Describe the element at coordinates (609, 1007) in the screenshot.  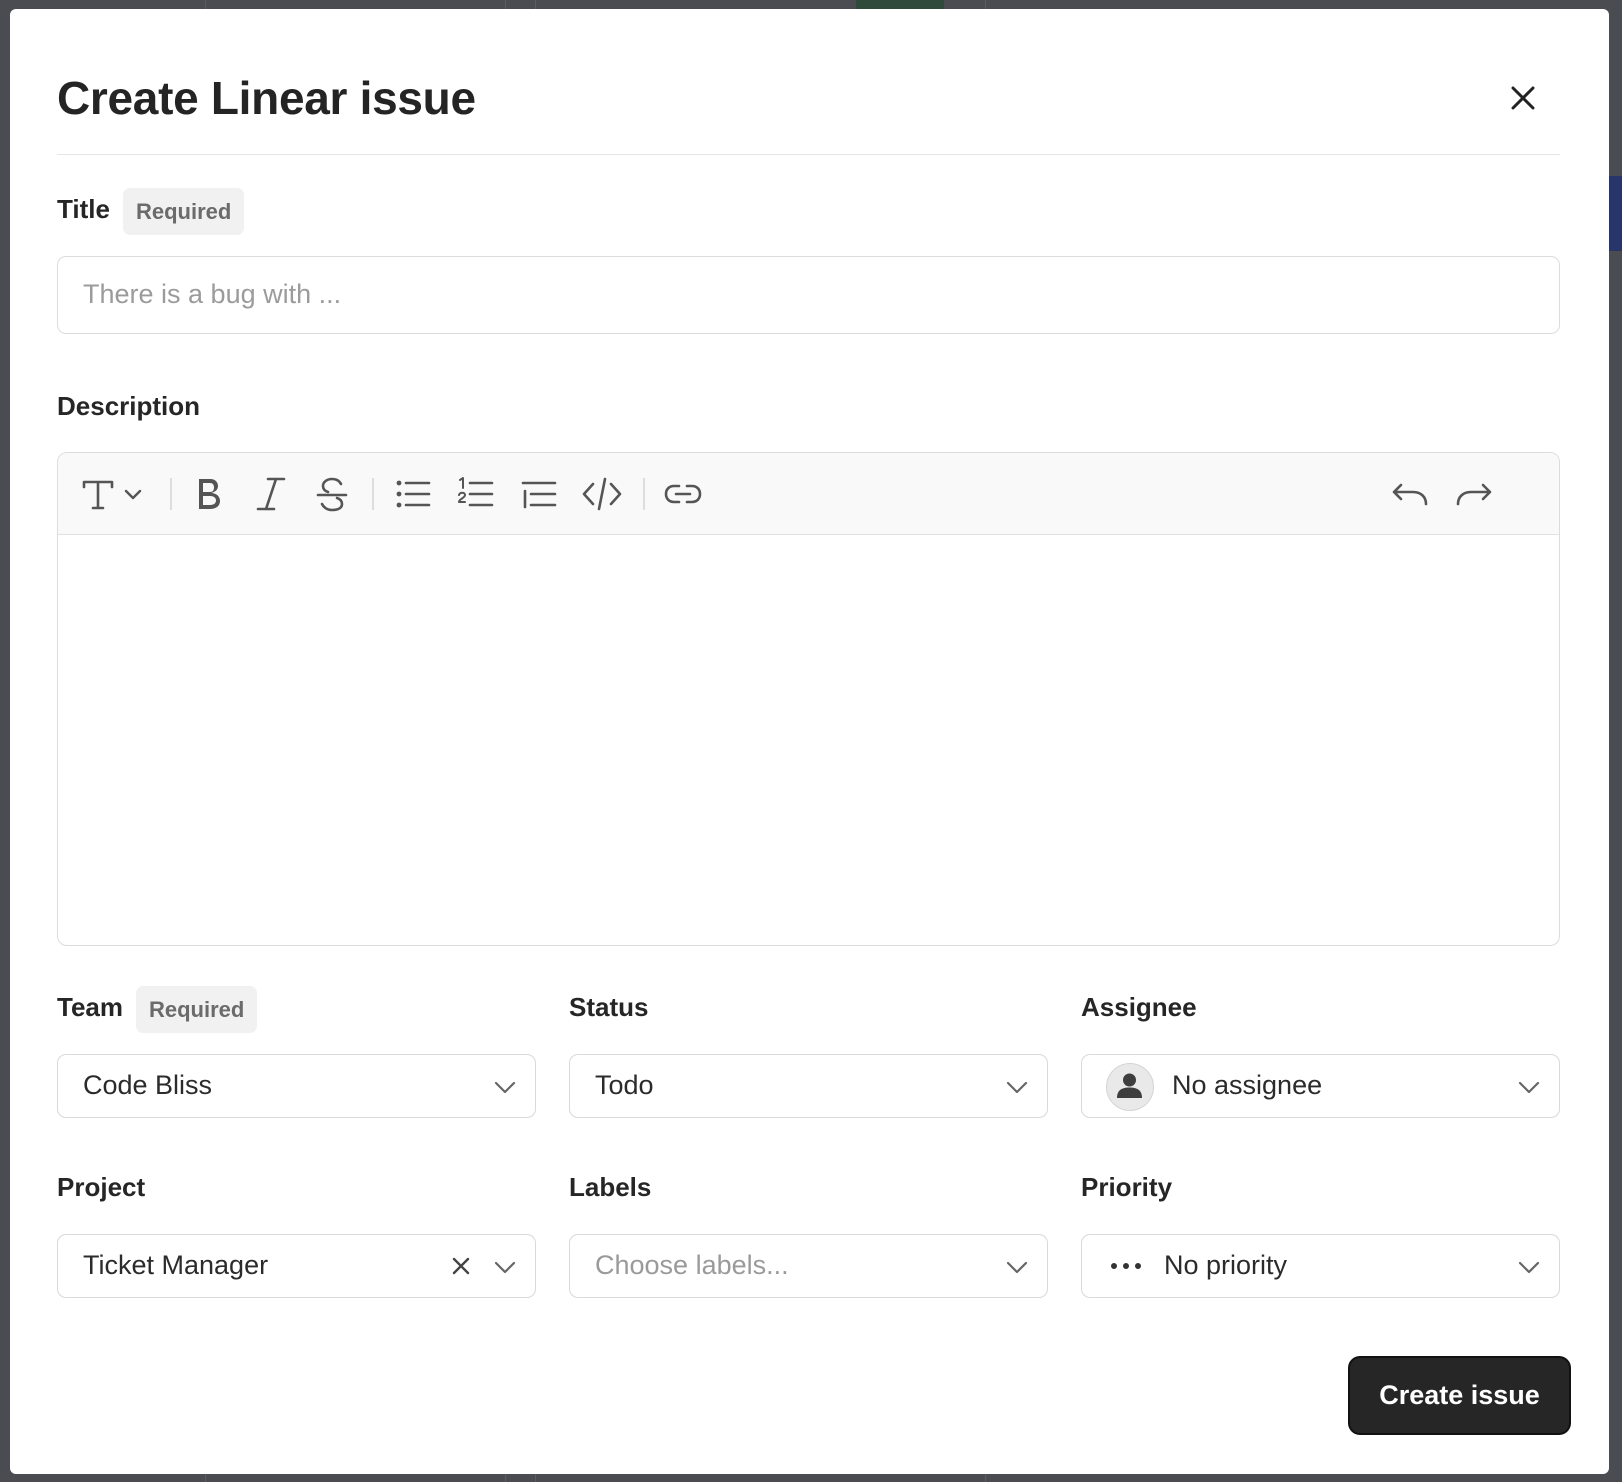
I see `status-label: Status` at that location.